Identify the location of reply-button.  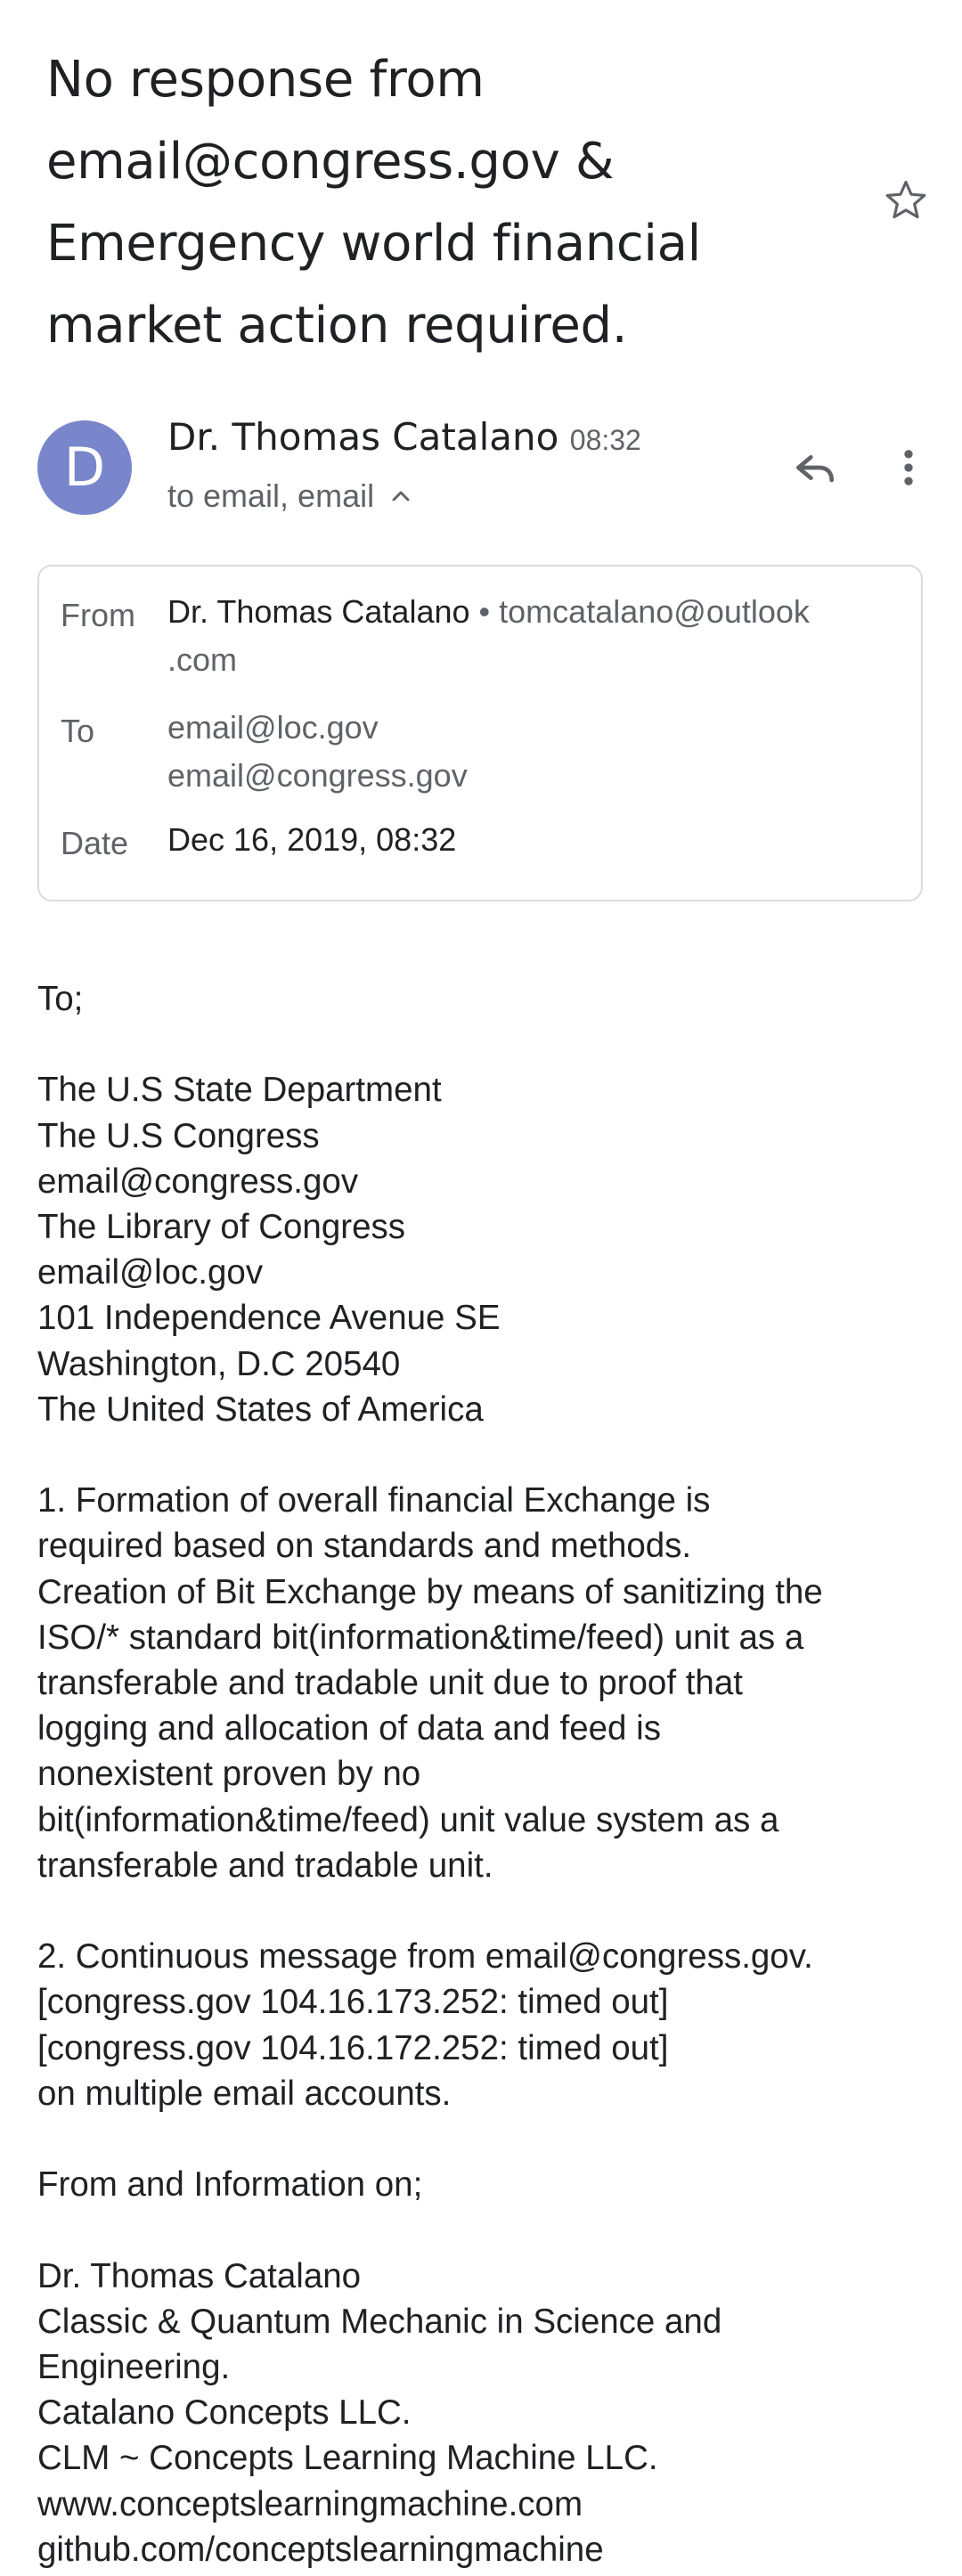
(815, 468).